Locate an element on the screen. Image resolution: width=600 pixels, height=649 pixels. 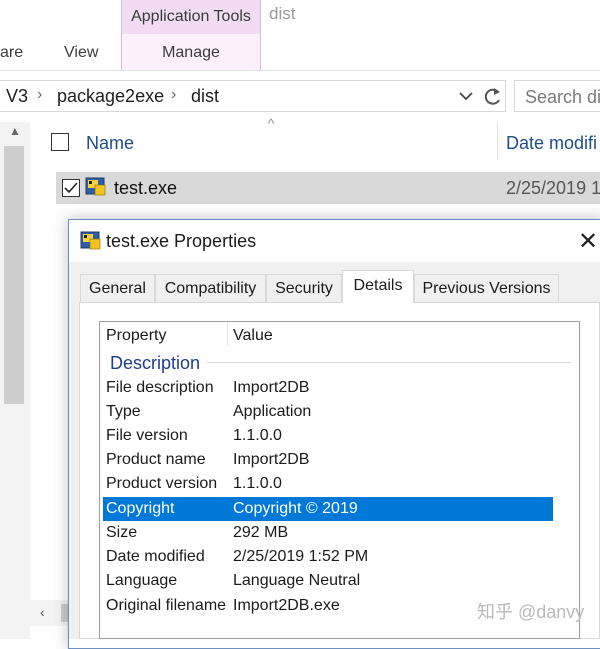
group-divider is located at coordinates (389, 362).